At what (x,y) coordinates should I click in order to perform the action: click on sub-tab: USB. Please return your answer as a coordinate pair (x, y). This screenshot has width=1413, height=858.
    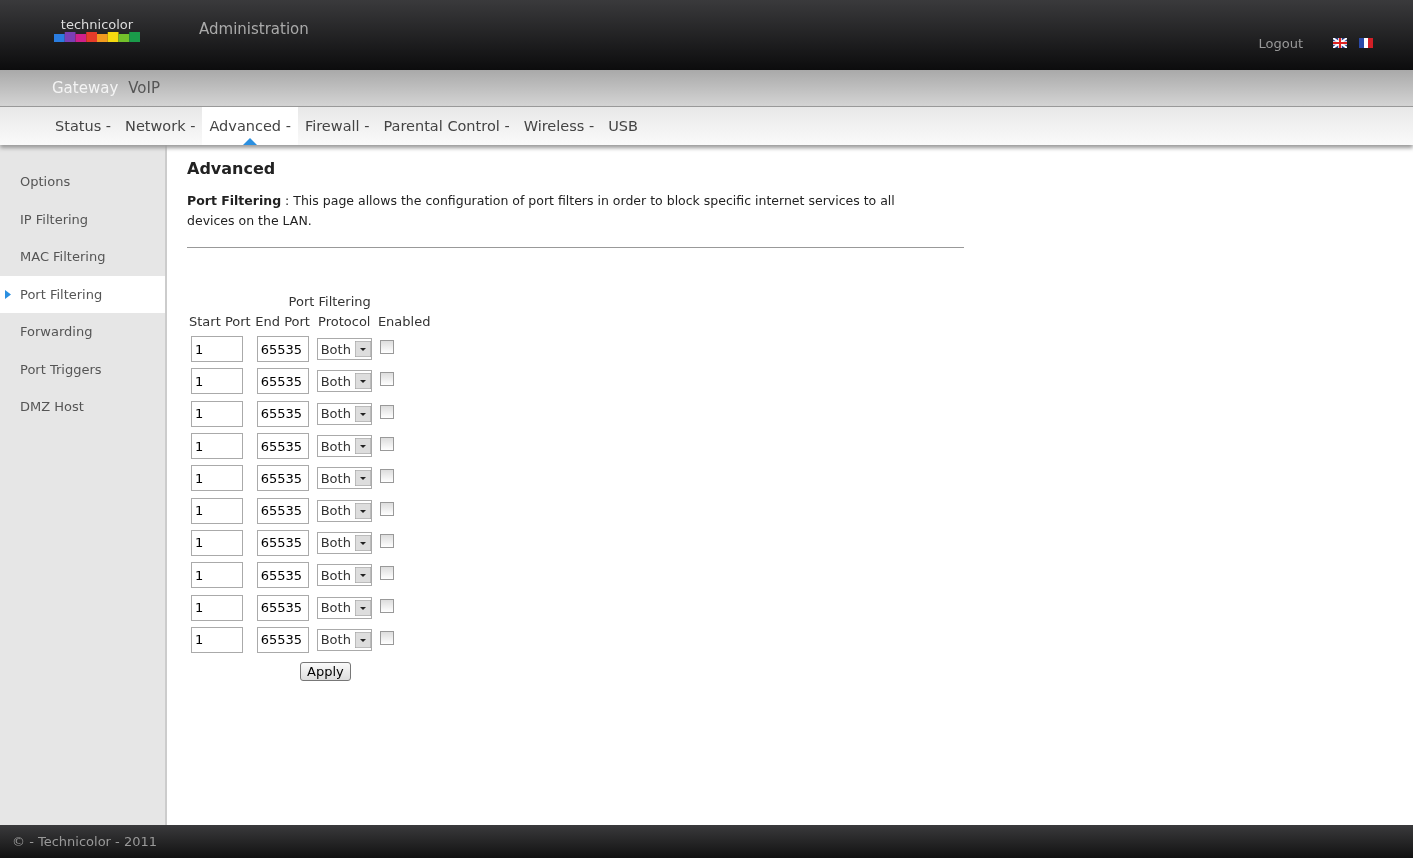
    Looking at the image, I should click on (623, 126).